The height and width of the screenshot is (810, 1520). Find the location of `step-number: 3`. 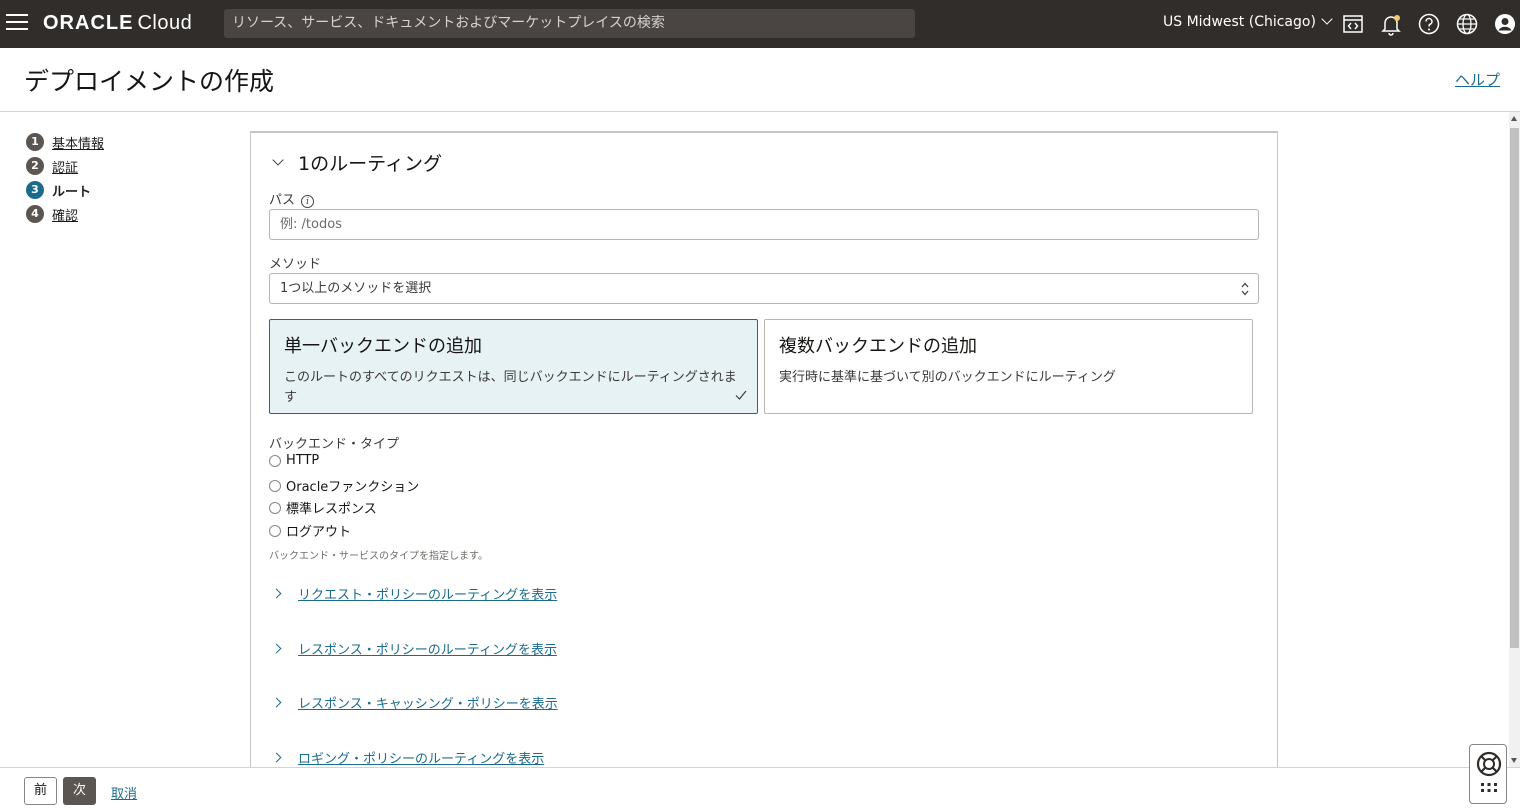

step-number: 3 is located at coordinates (35, 190).